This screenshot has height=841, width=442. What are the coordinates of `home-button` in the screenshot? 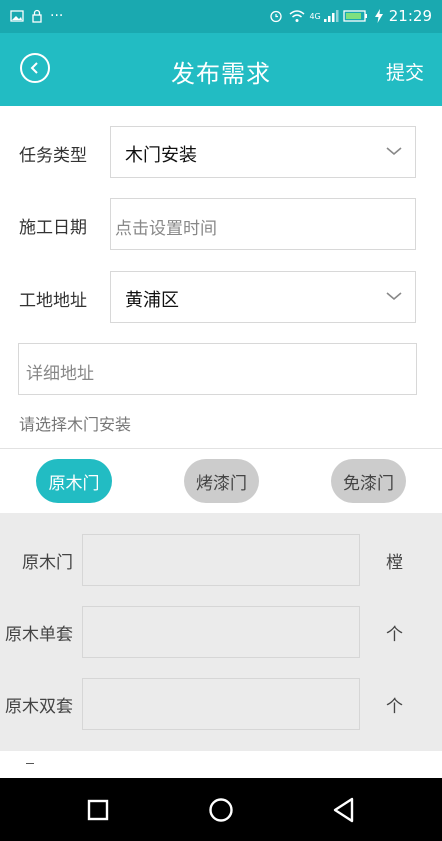 It's located at (221, 810).